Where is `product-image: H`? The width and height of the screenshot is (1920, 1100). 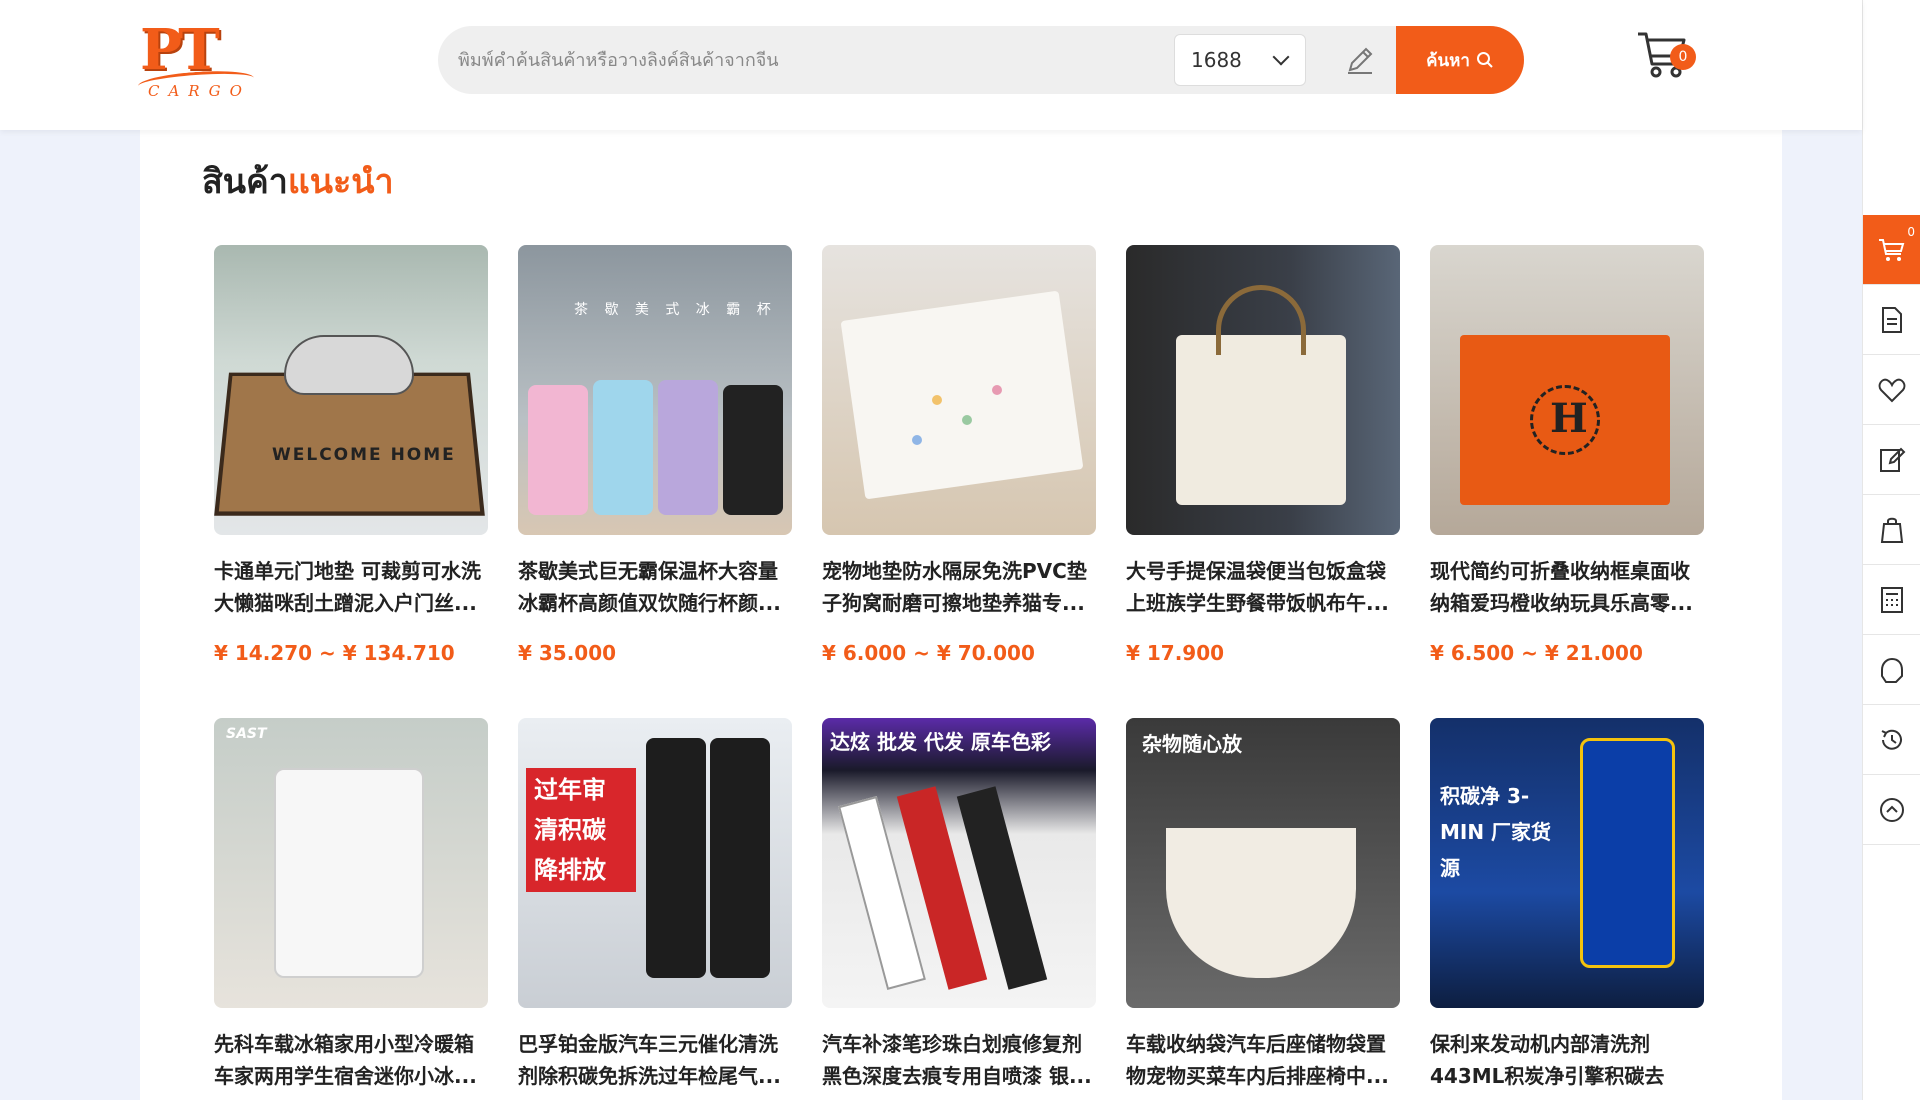
product-image: H is located at coordinates (1567, 390).